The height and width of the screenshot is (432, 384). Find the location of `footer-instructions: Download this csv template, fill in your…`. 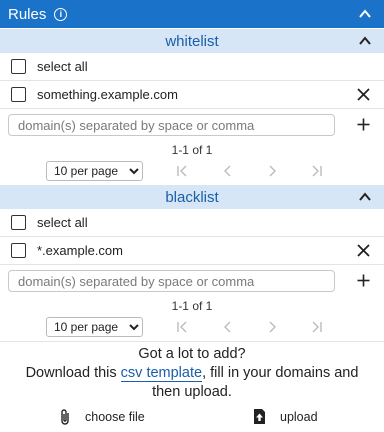

footer-instructions: Download this csv template, fill in your… is located at coordinates (192, 373).